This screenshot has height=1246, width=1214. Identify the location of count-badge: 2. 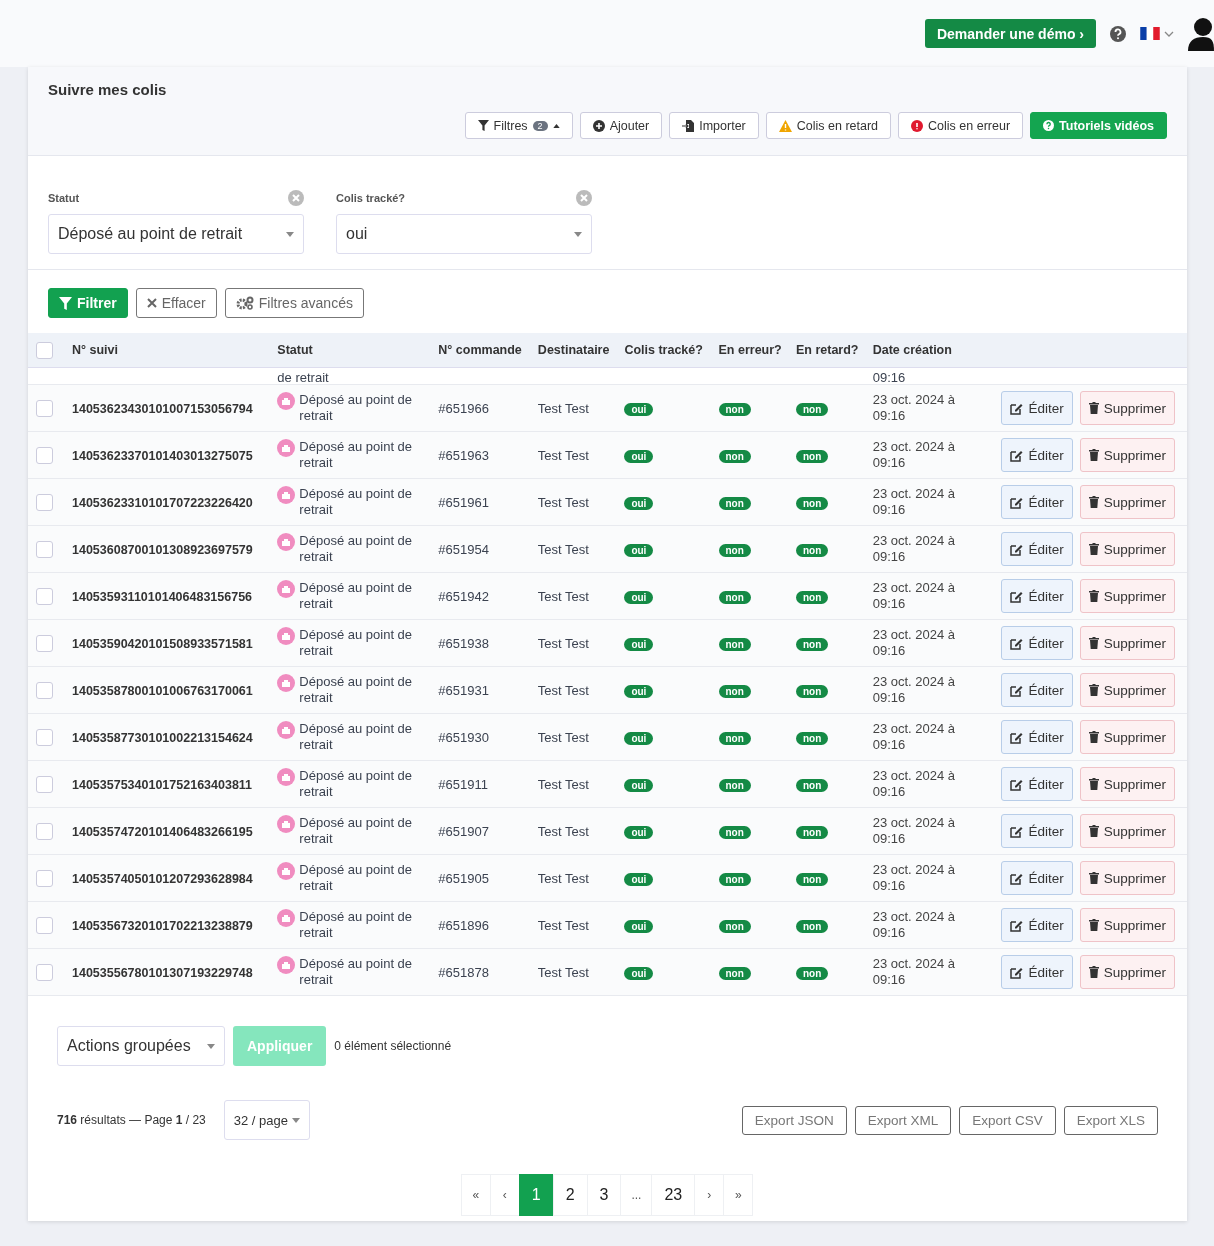
(540, 125).